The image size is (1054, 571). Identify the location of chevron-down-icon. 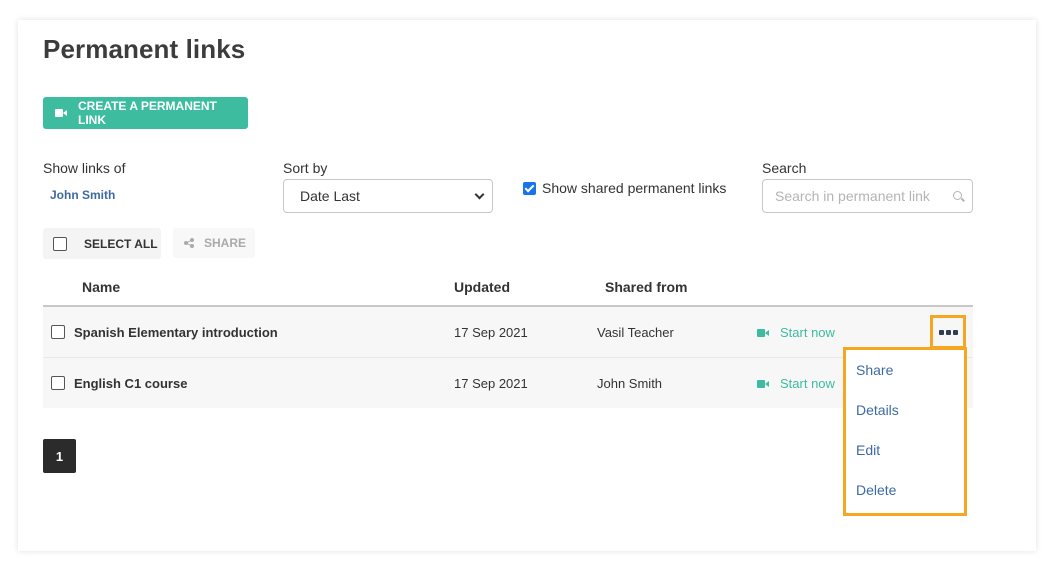
(479, 194).